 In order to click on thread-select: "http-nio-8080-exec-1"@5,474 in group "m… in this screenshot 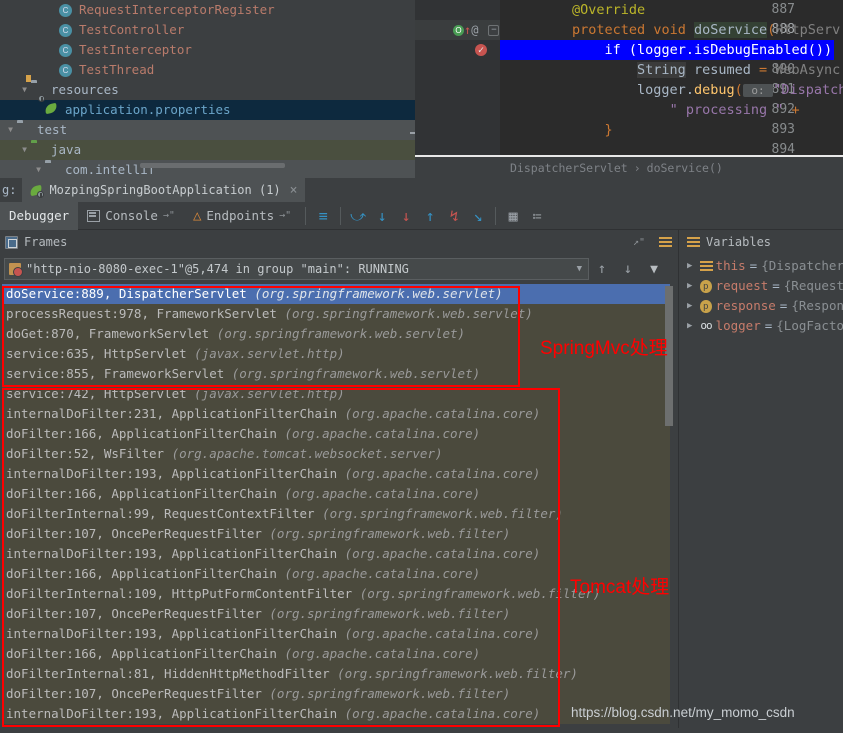, I will do `click(296, 269)`.